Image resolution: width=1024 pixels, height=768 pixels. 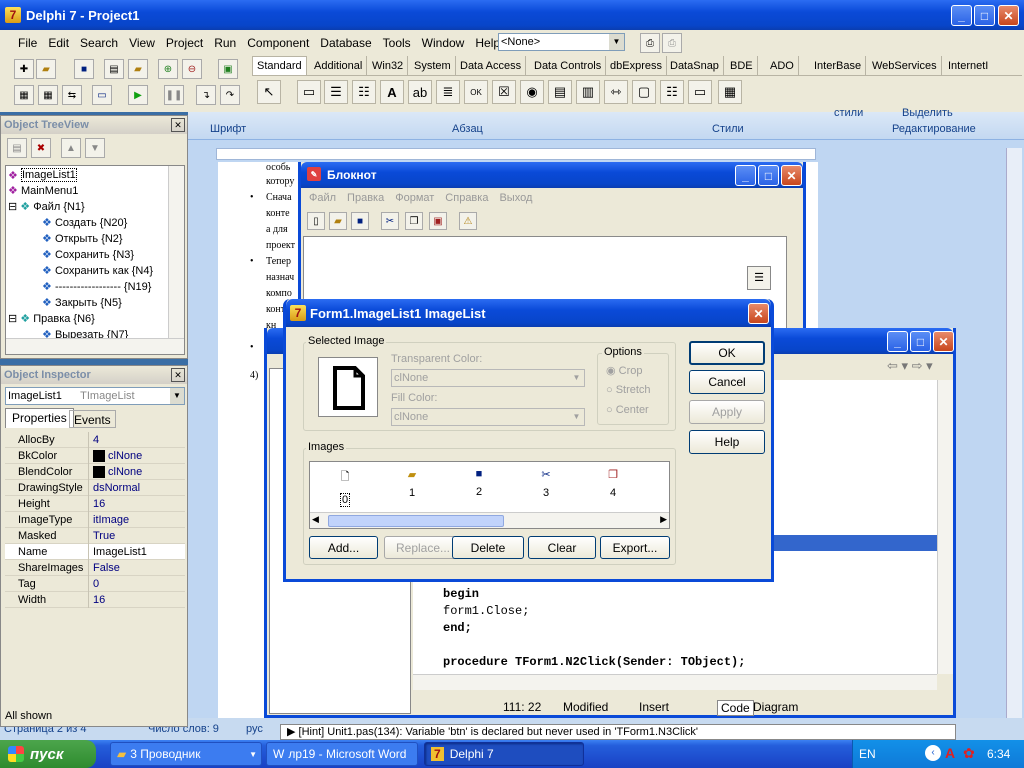 What do you see at coordinates (568, 66) in the screenshot?
I see `tab-data-controls: Data Controls` at bounding box center [568, 66].